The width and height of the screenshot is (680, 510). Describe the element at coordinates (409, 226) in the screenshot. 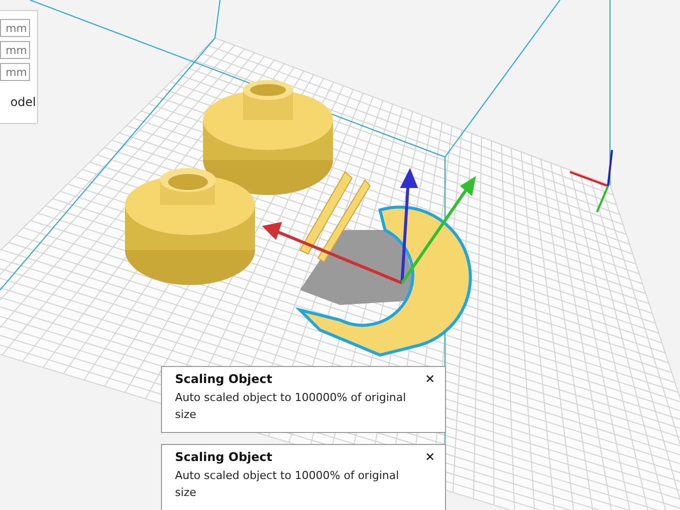

I see `z-axis-arrow` at that location.